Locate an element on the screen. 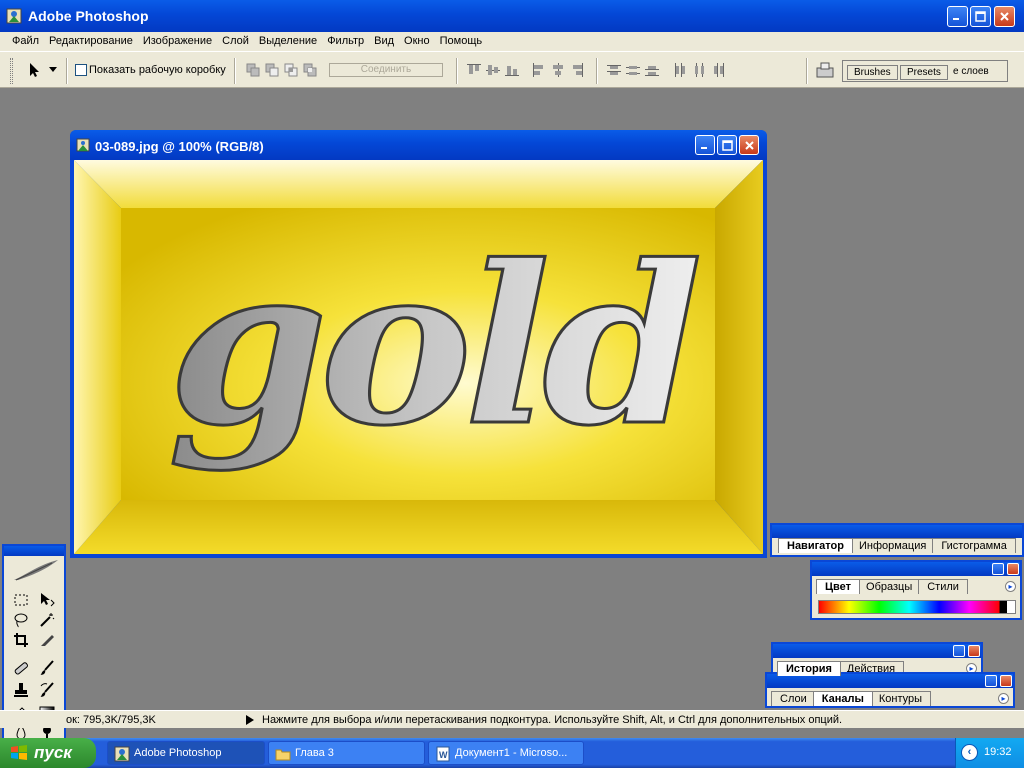 This screenshot has width=1024, height=768. tools-palette-header is located at coordinates (34, 551).